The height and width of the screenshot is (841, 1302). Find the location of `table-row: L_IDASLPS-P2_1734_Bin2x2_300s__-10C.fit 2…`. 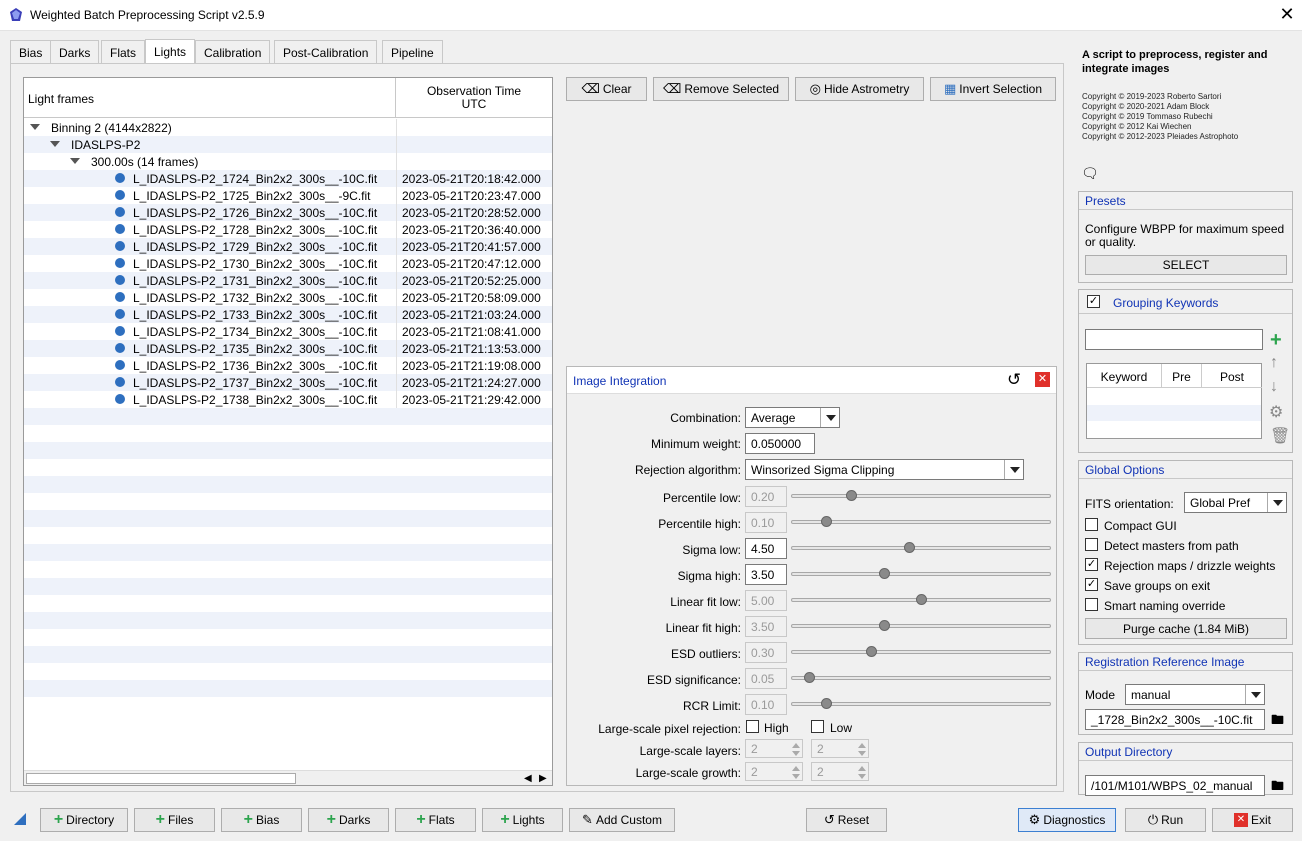

table-row: L_IDASLPS-P2_1734_Bin2x2_300s__-10C.fit 2… is located at coordinates (288, 331).